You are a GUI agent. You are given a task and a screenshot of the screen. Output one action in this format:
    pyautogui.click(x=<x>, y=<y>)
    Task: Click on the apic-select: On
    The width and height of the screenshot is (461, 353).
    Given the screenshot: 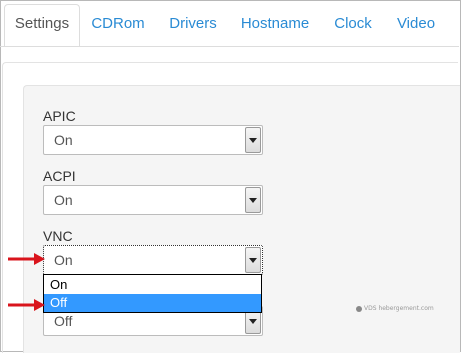 What is the action you would take?
    pyautogui.click(x=153, y=140)
    